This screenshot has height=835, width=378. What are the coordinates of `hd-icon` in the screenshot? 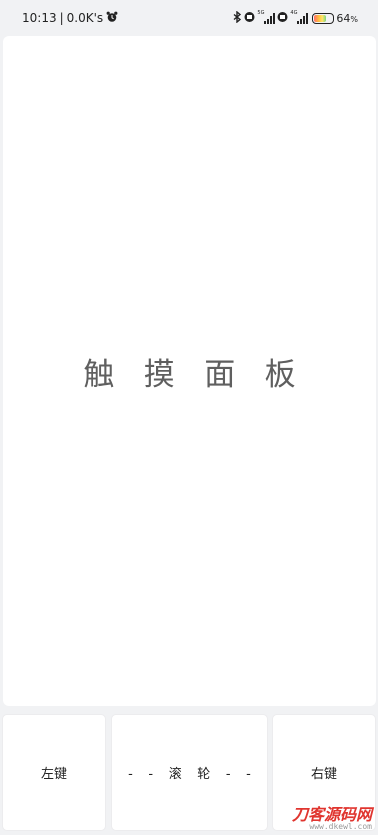 It's located at (249, 18).